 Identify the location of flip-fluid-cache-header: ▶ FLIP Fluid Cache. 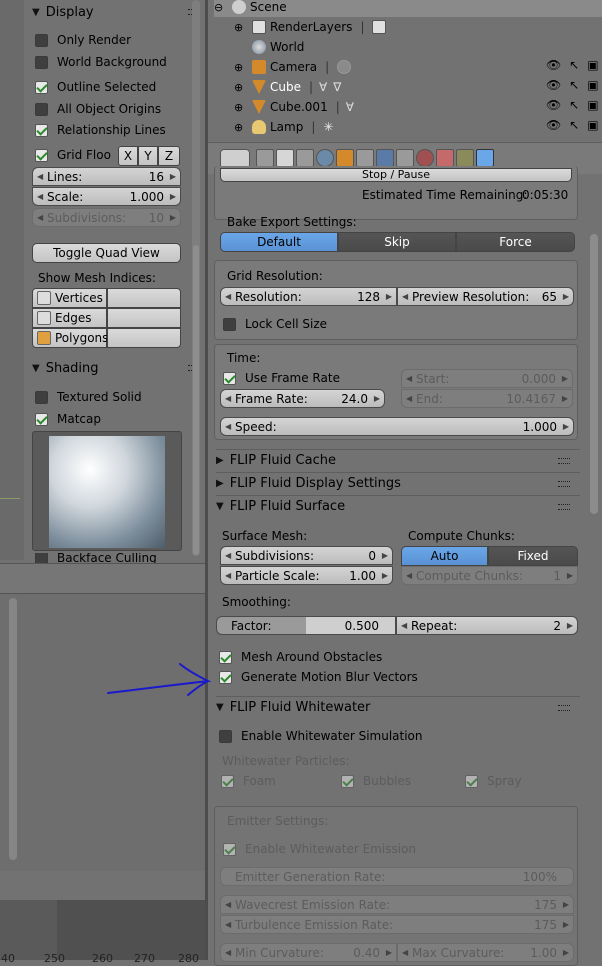
(398, 460).